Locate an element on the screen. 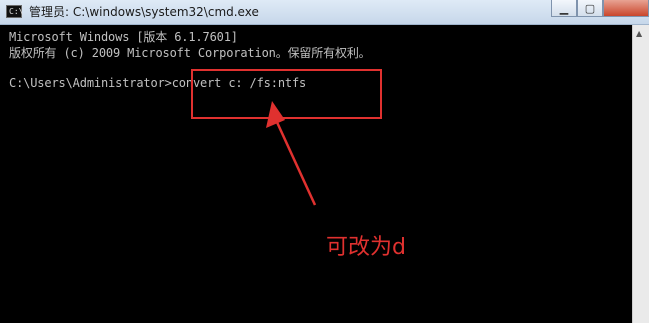  annotation-label: 可改为d is located at coordinates (366, 247).